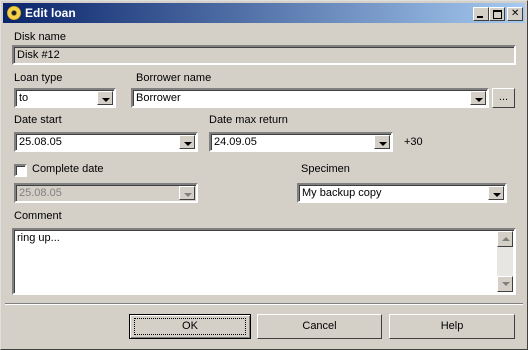 The width and height of the screenshot is (528, 350). I want to click on arrow-up-icon, so click(506, 239).